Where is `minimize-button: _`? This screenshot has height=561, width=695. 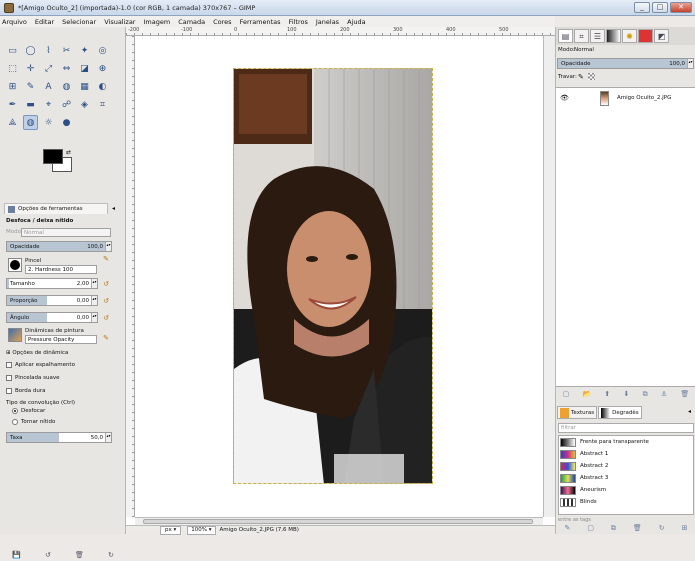
minimize-button: _ is located at coordinates (642, 7).